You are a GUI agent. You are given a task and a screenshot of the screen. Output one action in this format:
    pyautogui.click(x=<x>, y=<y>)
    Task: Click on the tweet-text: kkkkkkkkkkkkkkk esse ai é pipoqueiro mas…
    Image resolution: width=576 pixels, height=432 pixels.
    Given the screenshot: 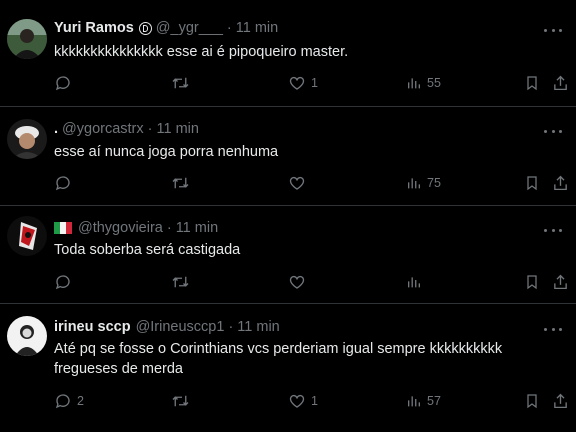 What is the action you would take?
    pyautogui.click(x=201, y=52)
    